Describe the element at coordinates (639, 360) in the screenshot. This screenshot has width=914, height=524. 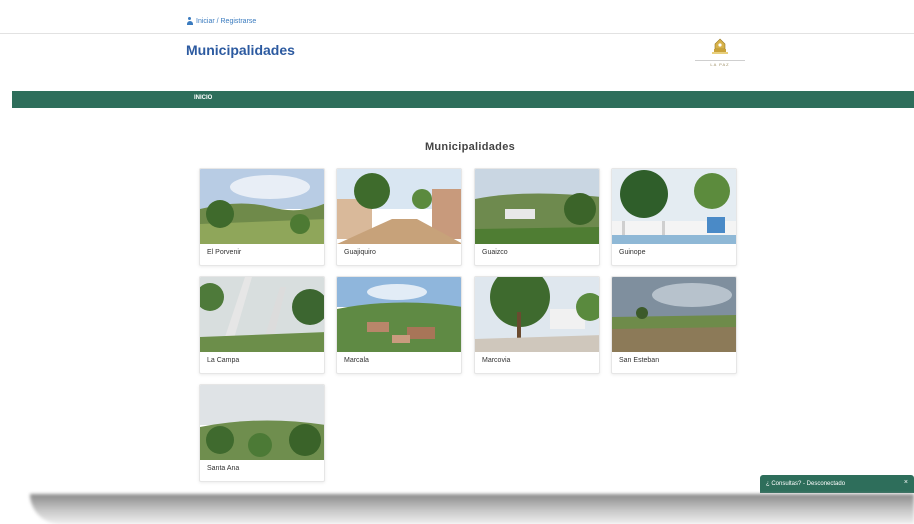
I see `card-label: San Esteban` at that location.